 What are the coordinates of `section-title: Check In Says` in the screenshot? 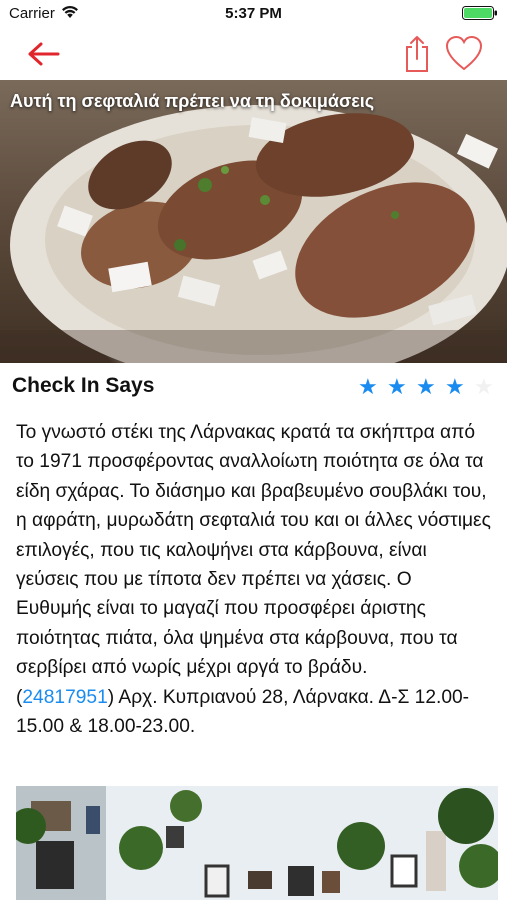 It's located at (83, 385).